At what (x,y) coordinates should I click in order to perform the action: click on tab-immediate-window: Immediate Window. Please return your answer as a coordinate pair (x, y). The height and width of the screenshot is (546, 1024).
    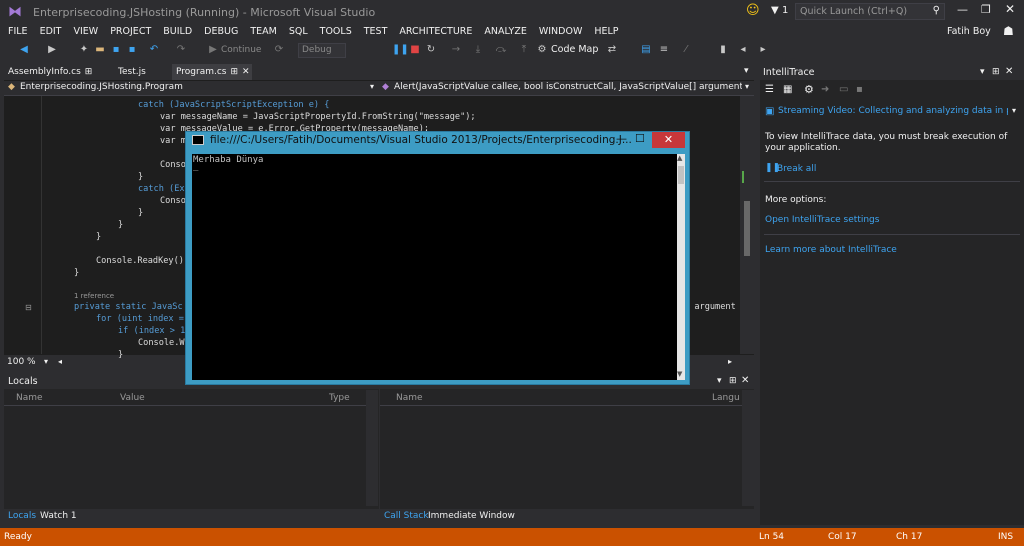
    Looking at the image, I should click on (471, 516).